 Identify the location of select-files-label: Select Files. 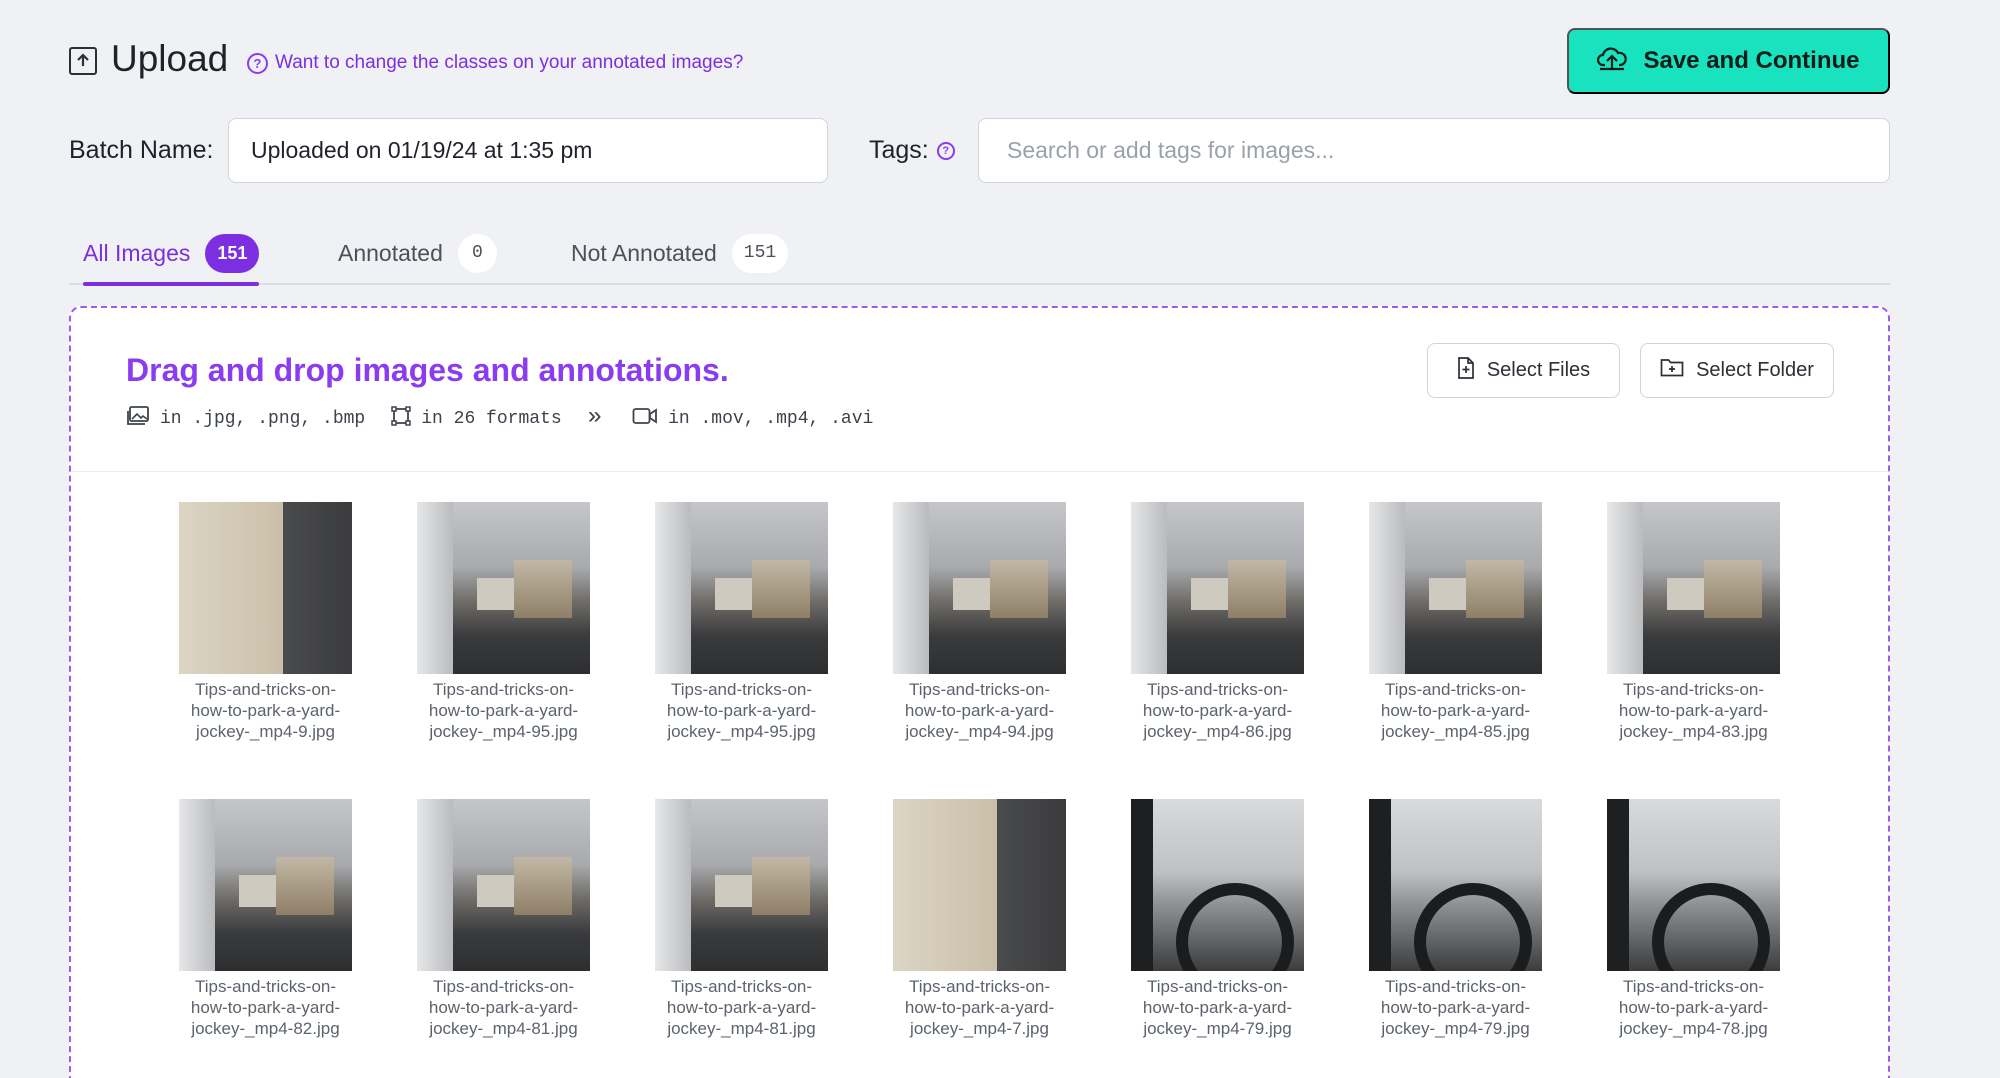
(1538, 370).